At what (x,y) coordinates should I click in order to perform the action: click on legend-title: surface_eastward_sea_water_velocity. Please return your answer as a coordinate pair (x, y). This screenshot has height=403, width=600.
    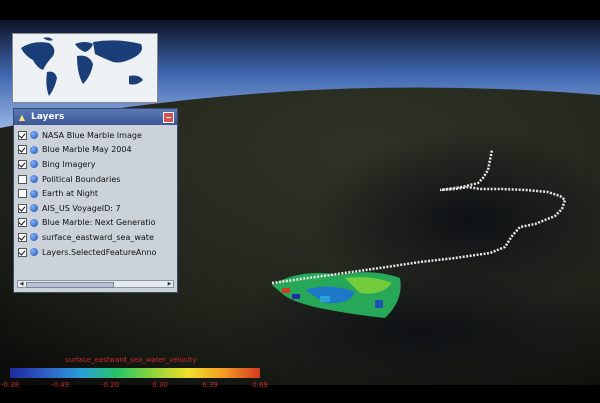
    Looking at the image, I should click on (131, 360).